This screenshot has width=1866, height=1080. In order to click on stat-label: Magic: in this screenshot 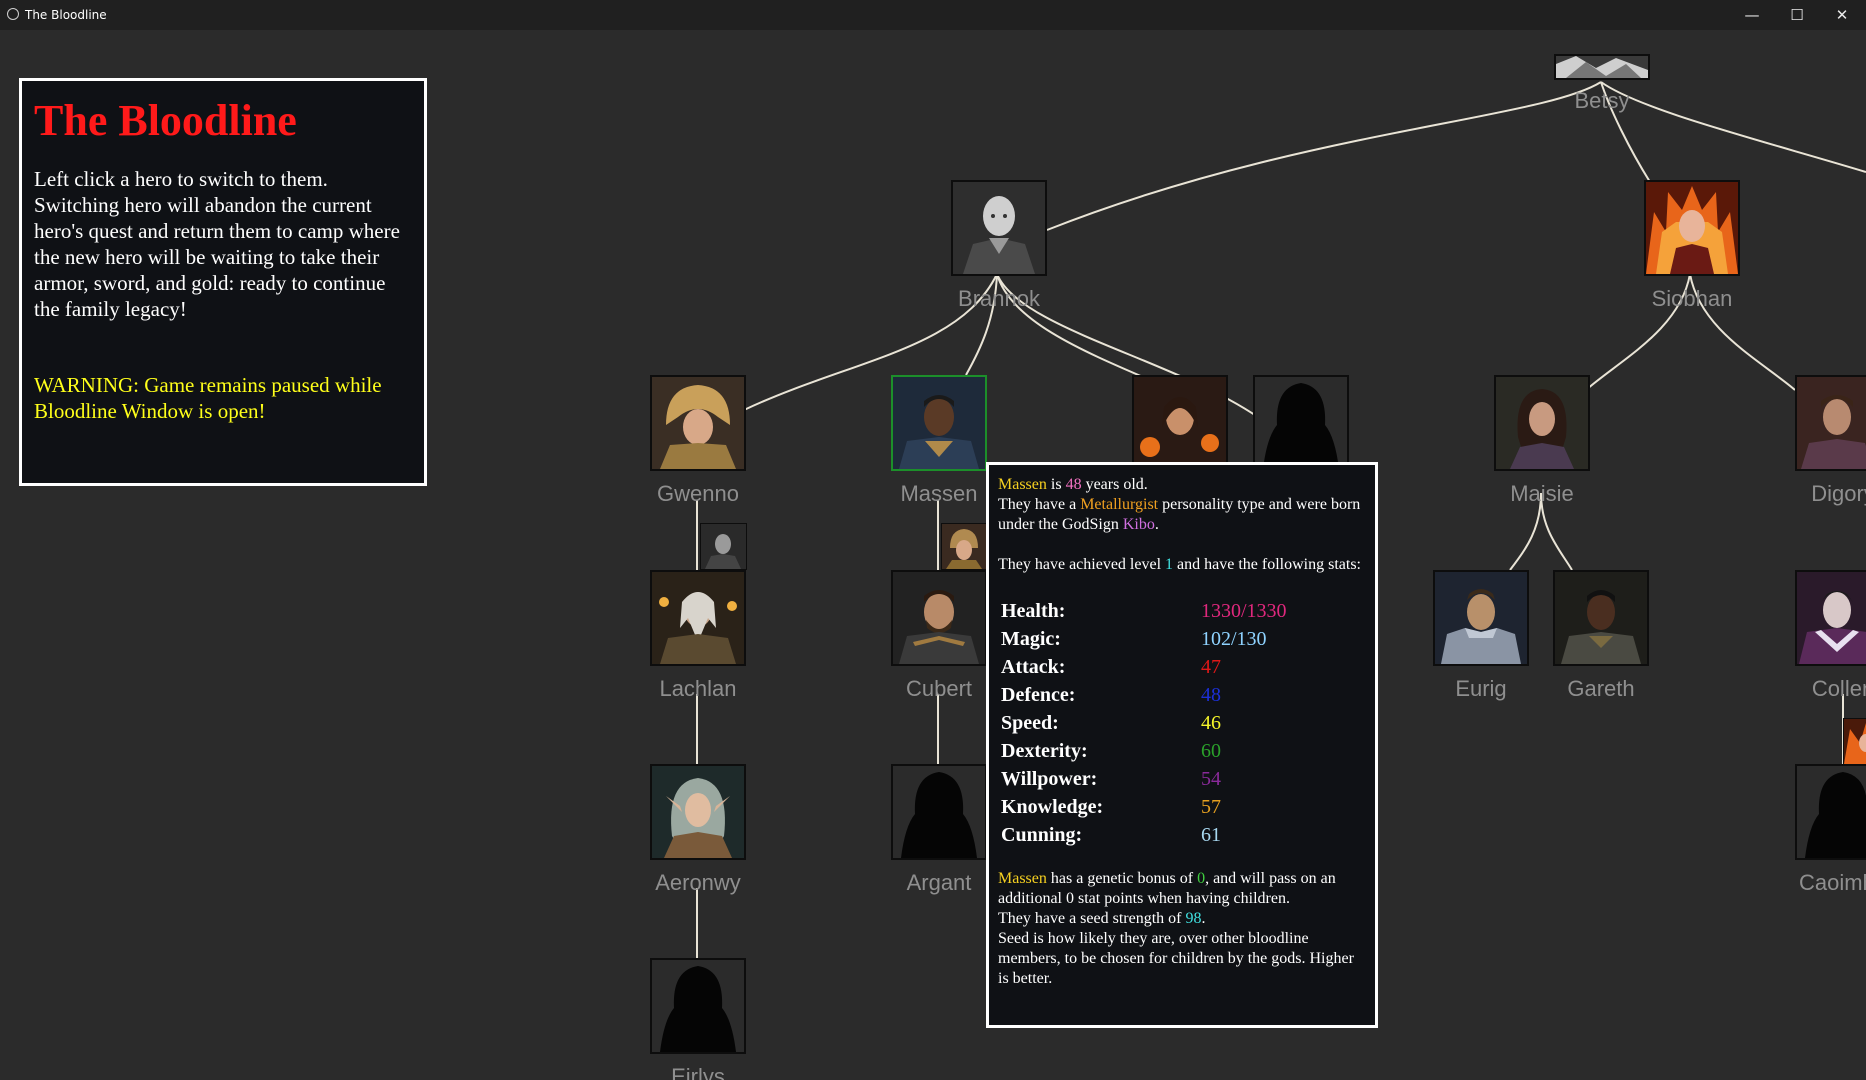, I will do `click(1031, 639)`.